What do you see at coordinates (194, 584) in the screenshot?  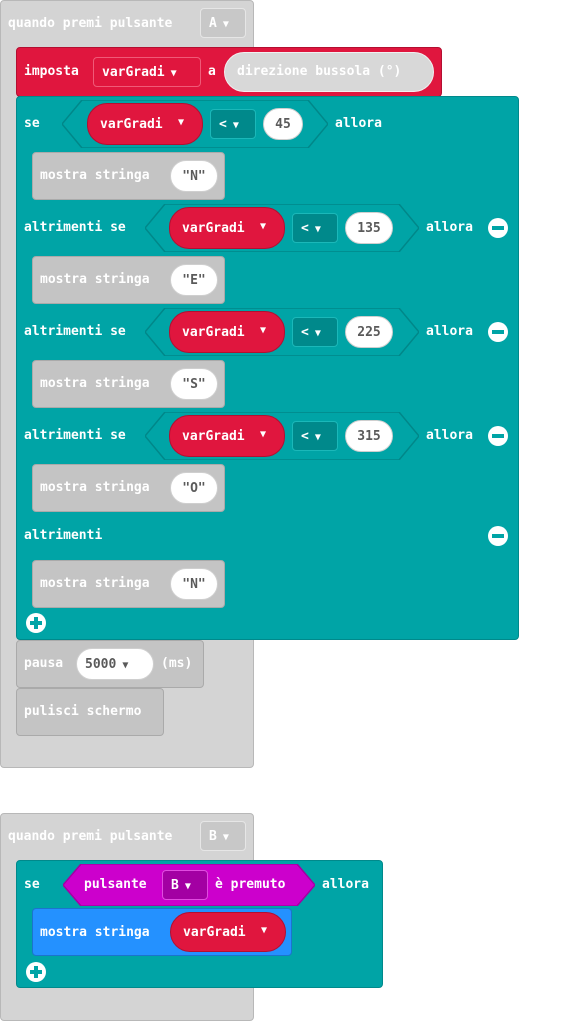 I see `string-input-else: "N"` at bounding box center [194, 584].